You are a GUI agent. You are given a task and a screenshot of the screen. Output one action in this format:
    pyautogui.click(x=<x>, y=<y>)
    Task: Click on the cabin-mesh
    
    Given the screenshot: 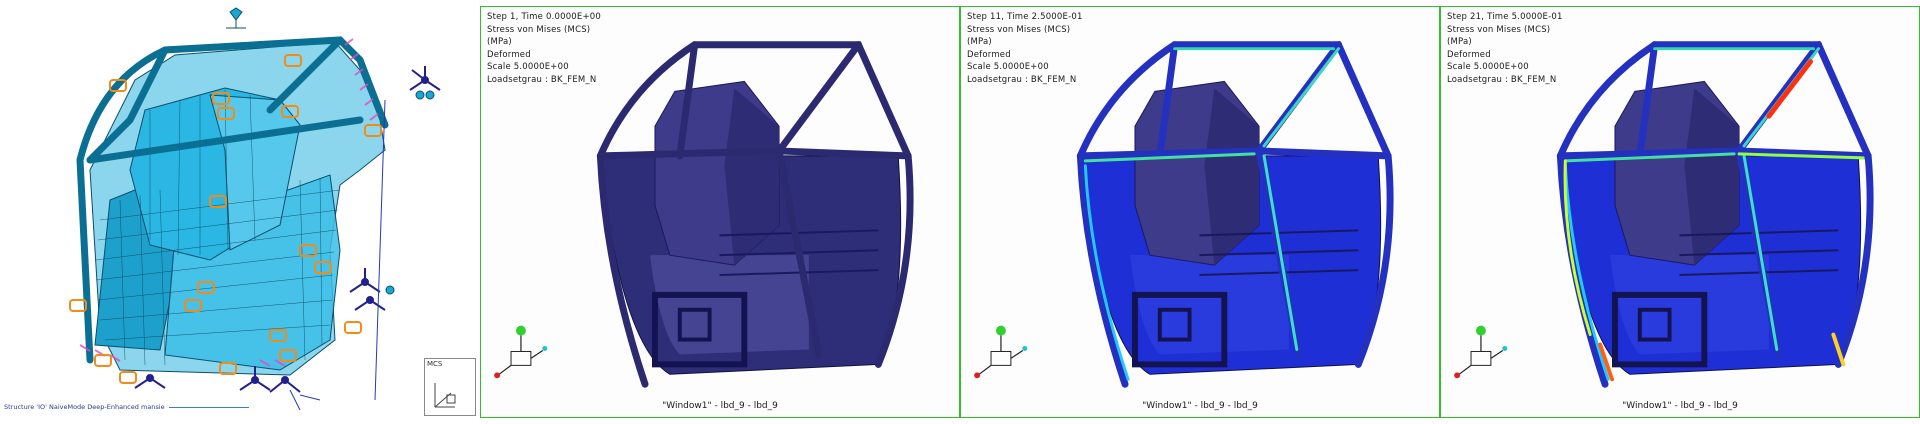 What is the action you would take?
    pyautogui.click(x=237, y=208)
    